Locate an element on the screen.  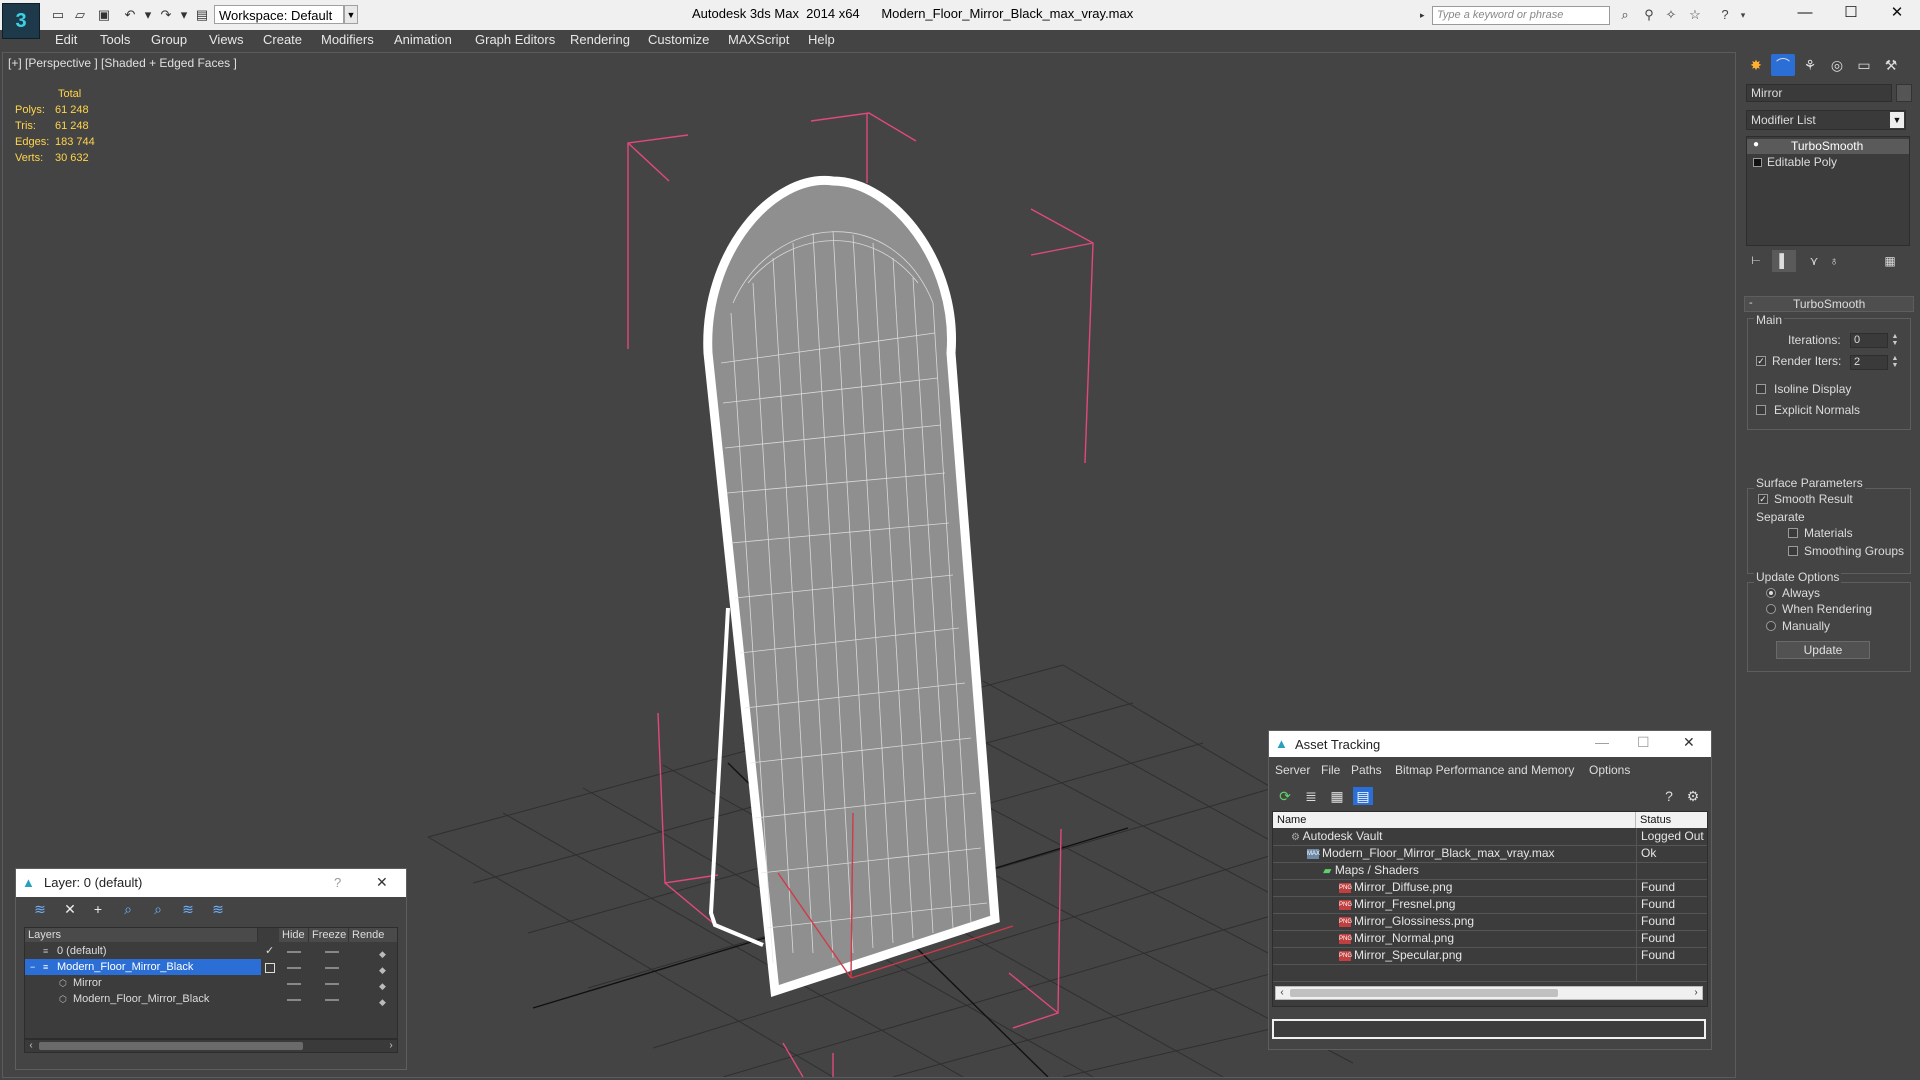
search-input: Type a keyword or phrase is located at coordinates (1521, 15).